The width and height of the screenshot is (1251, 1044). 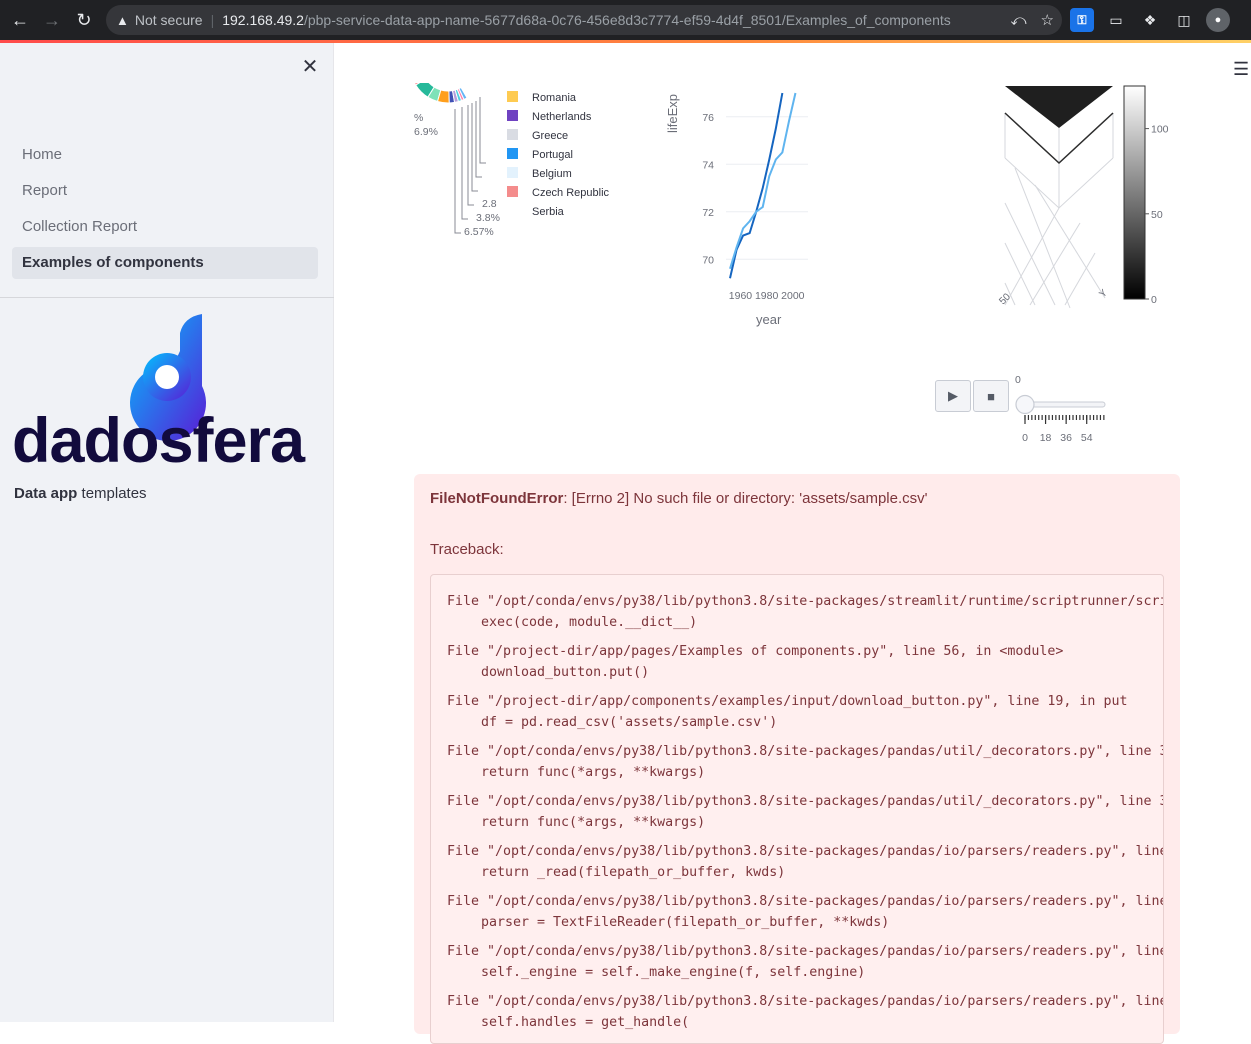 I want to click on animation-slider: 0 18 36 54, so click(x=1065, y=420).